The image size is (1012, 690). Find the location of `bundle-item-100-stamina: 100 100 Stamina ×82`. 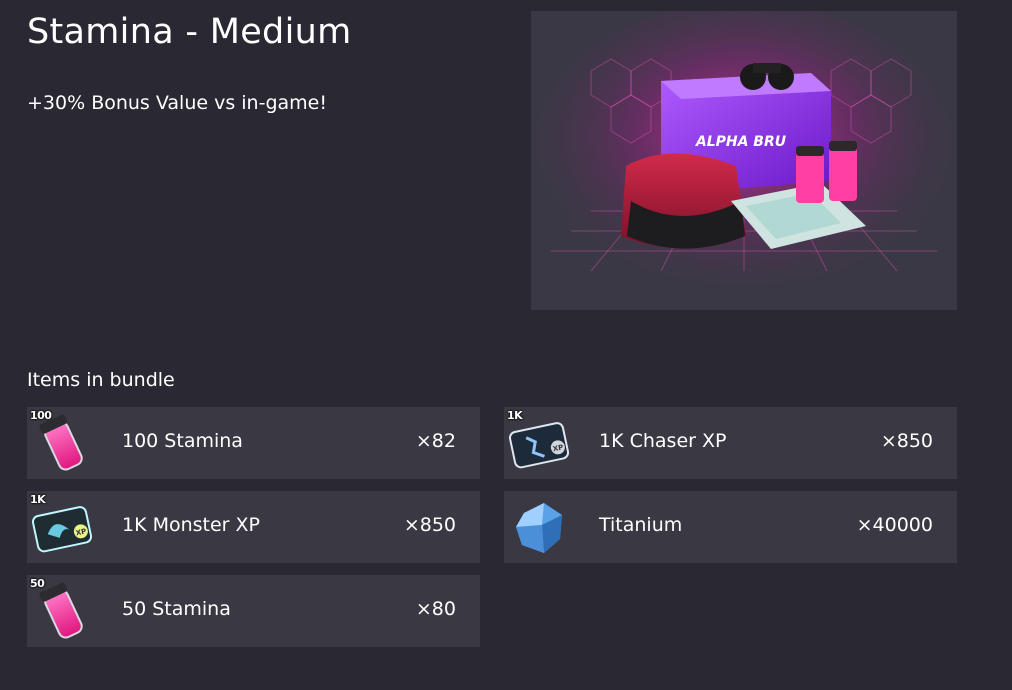

bundle-item-100-stamina: 100 100 Stamina ×82 is located at coordinates (253, 443).